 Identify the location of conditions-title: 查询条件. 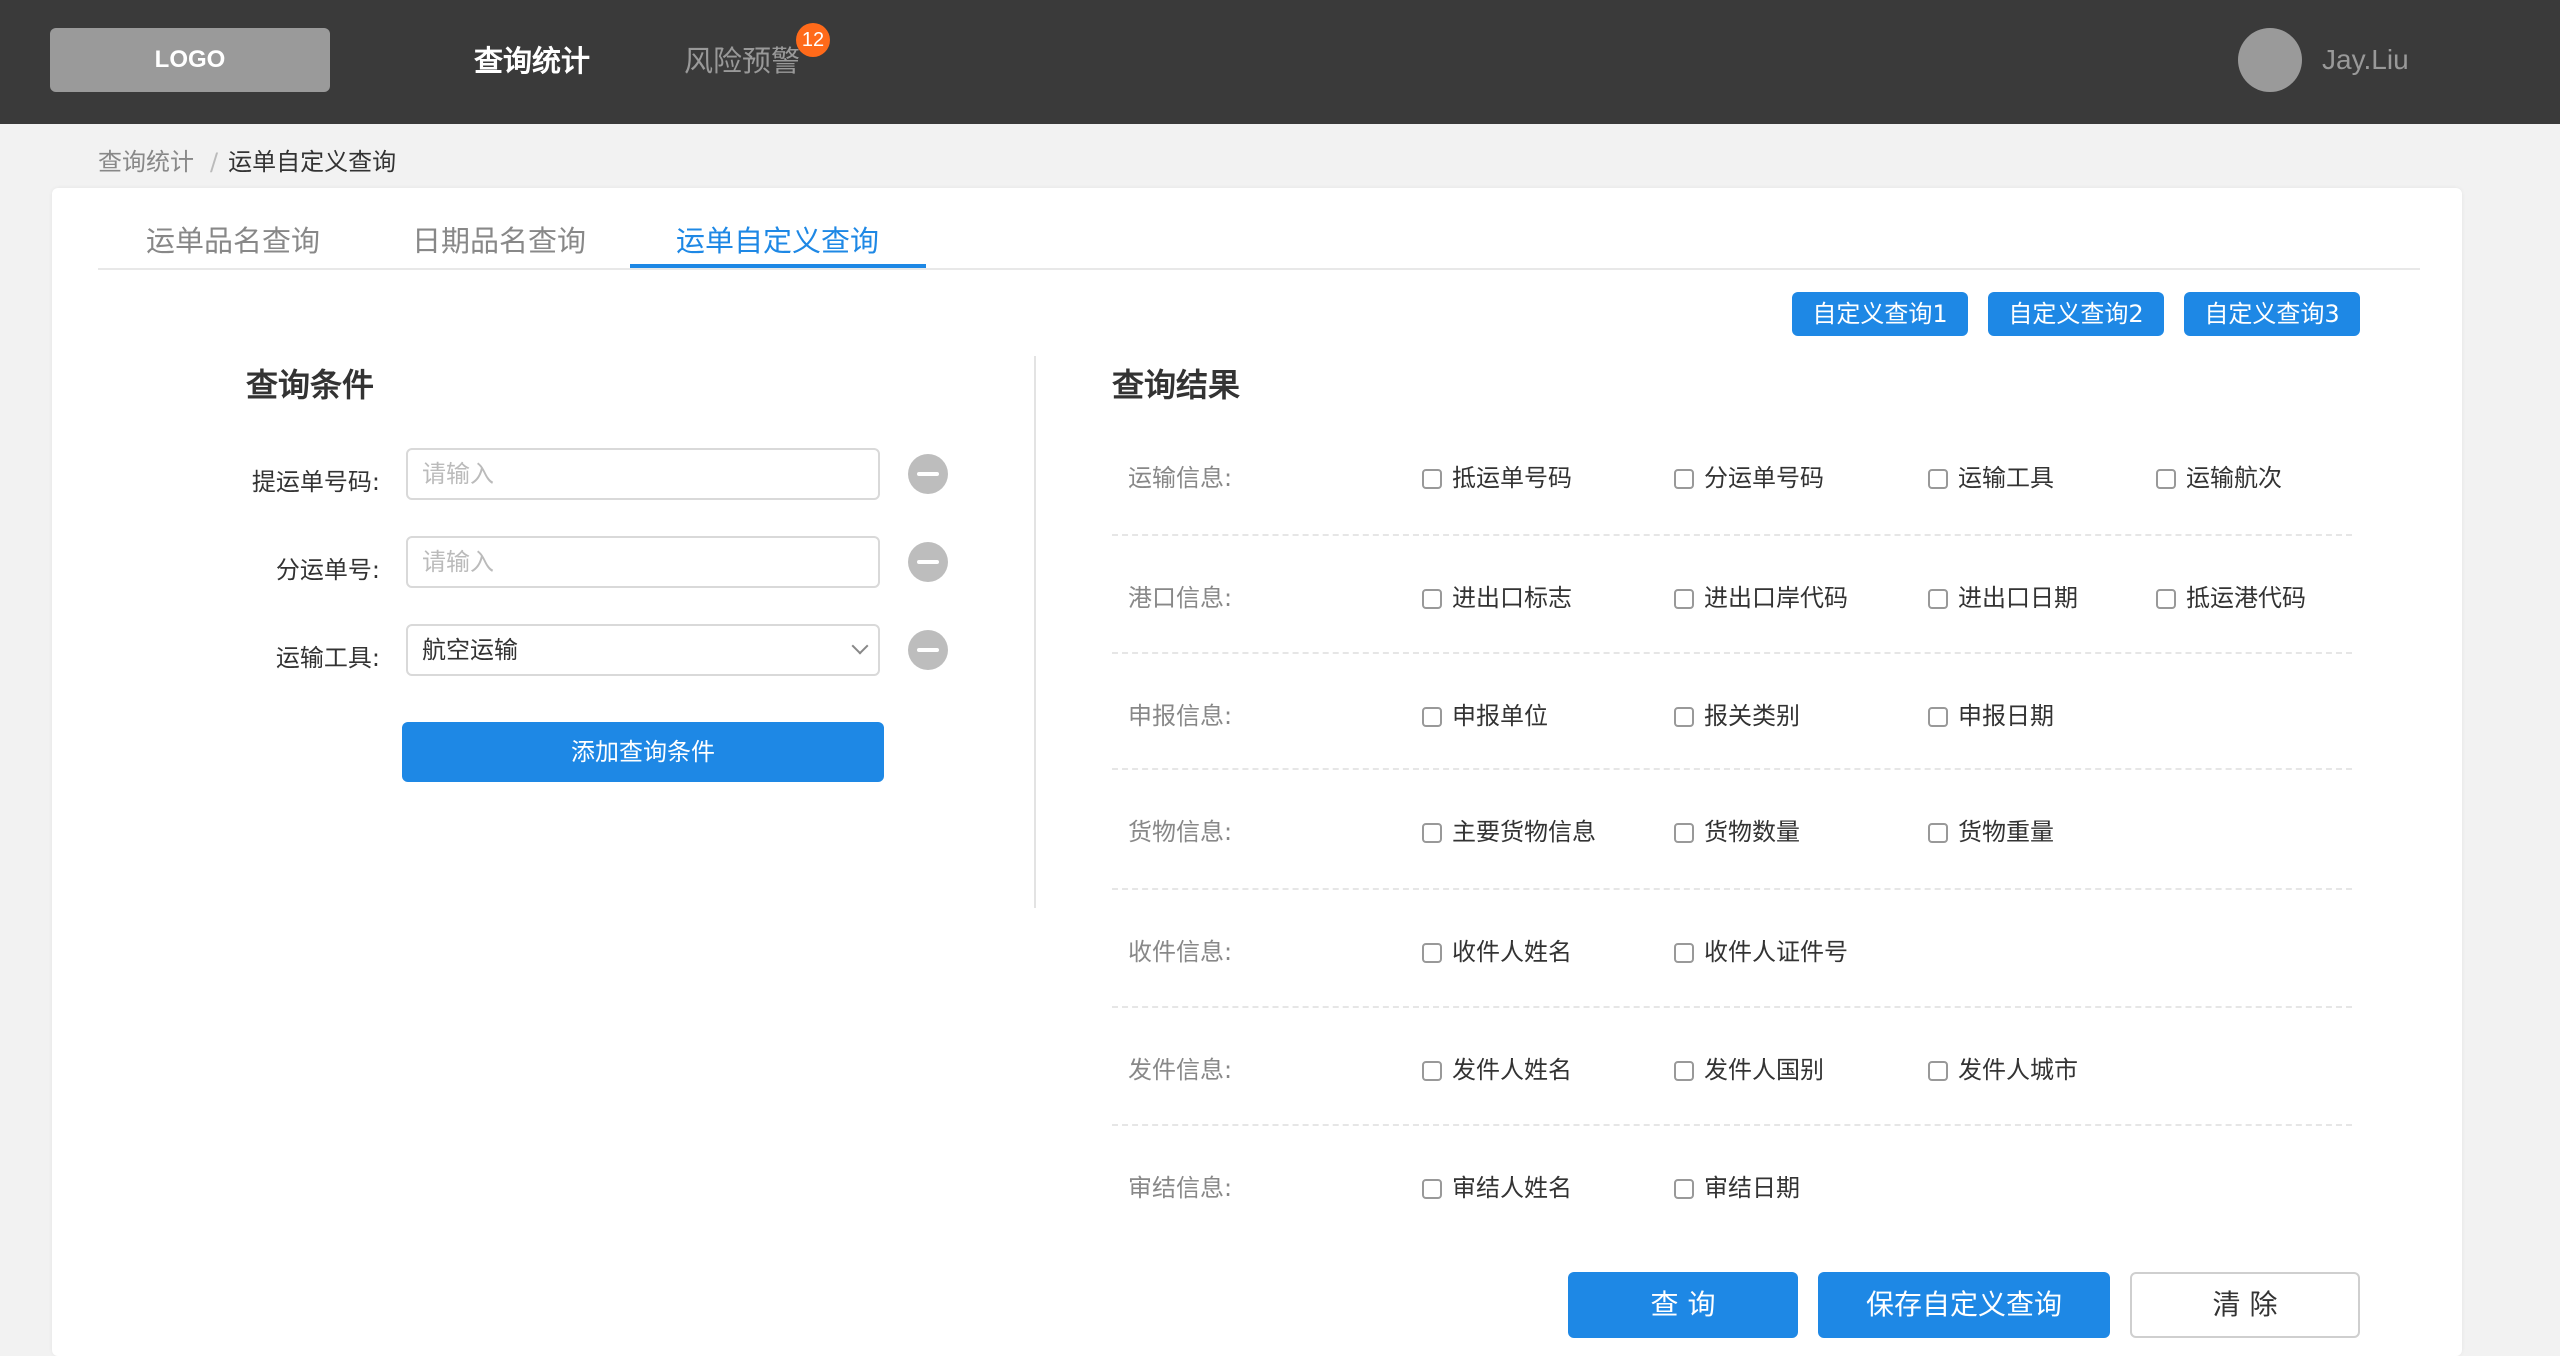
(310, 385).